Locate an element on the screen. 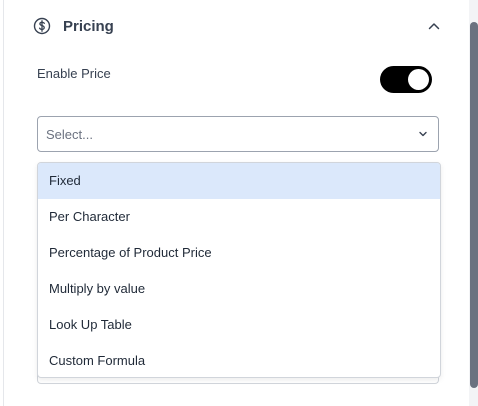 The height and width of the screenshot is (406, 478). scrollbar-thumb is located at coordinates (474, 205).